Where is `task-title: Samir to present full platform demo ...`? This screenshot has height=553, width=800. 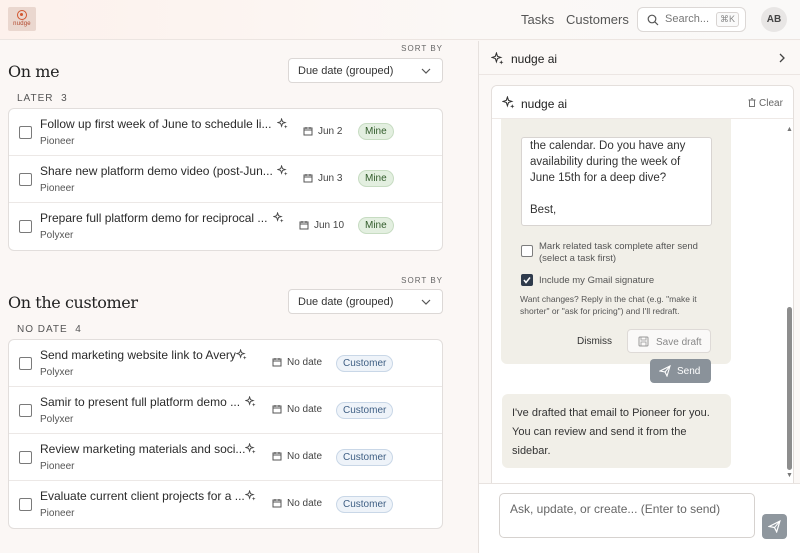
task-title: Samir to present full platform demo ... is located at coordinates (140, 402).